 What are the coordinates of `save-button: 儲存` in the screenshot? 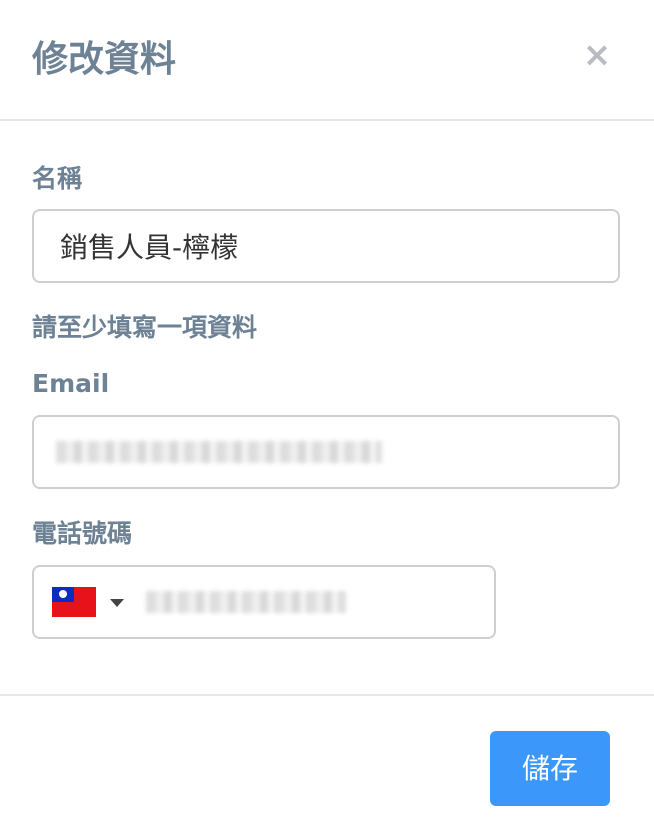 It's located at (550, 768).